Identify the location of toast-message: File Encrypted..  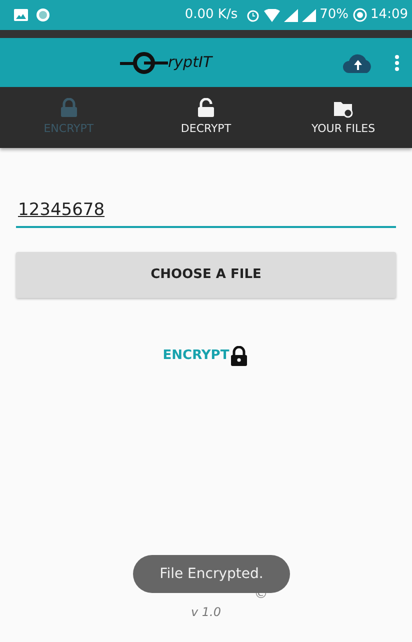
(211, 574).